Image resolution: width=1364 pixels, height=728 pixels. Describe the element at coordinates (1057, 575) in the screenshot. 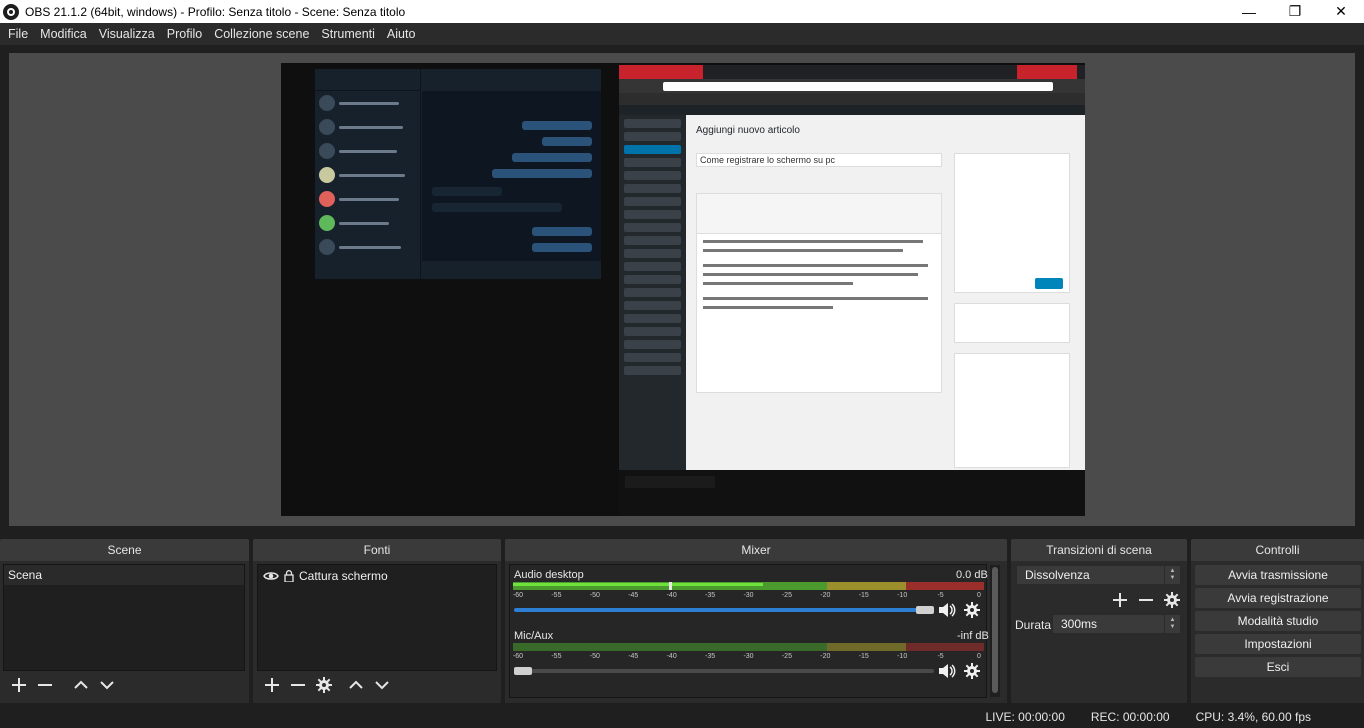

I see `transition-select-value: Dissolvenza` at that location.